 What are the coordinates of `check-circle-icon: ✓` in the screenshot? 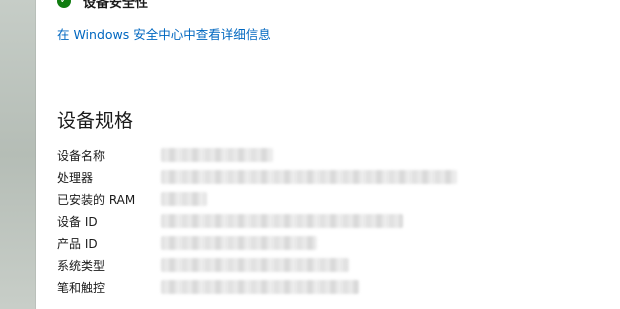 It's located at (64, 4).